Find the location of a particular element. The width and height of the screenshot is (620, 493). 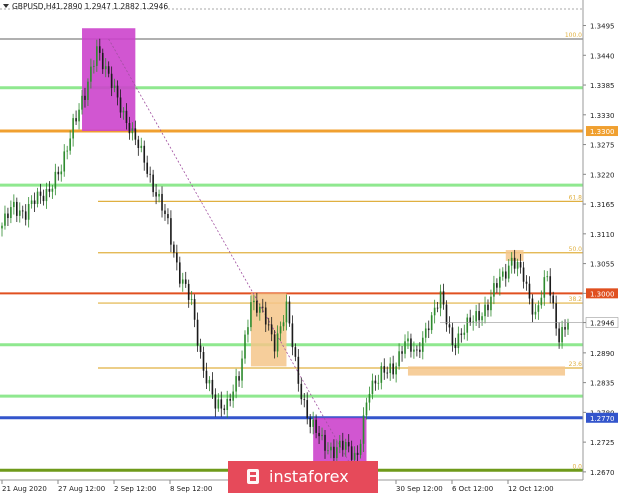

fib-label: 0.0 is located at coordinates (577, 466).